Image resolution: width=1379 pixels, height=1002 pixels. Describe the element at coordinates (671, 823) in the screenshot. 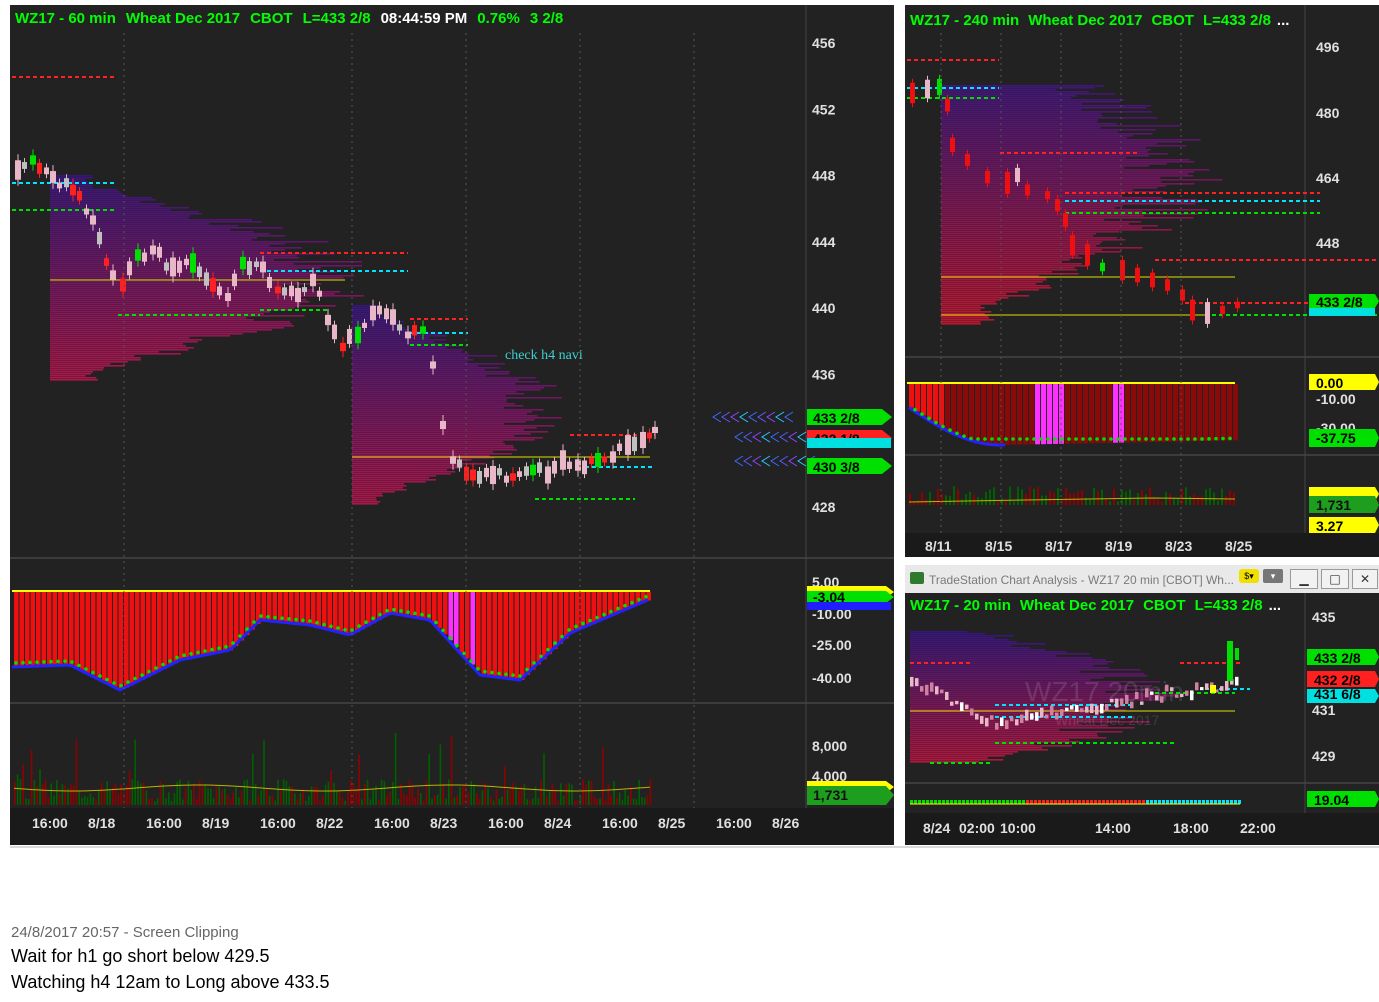

I see `time-axis-label: 8/25` at that location.